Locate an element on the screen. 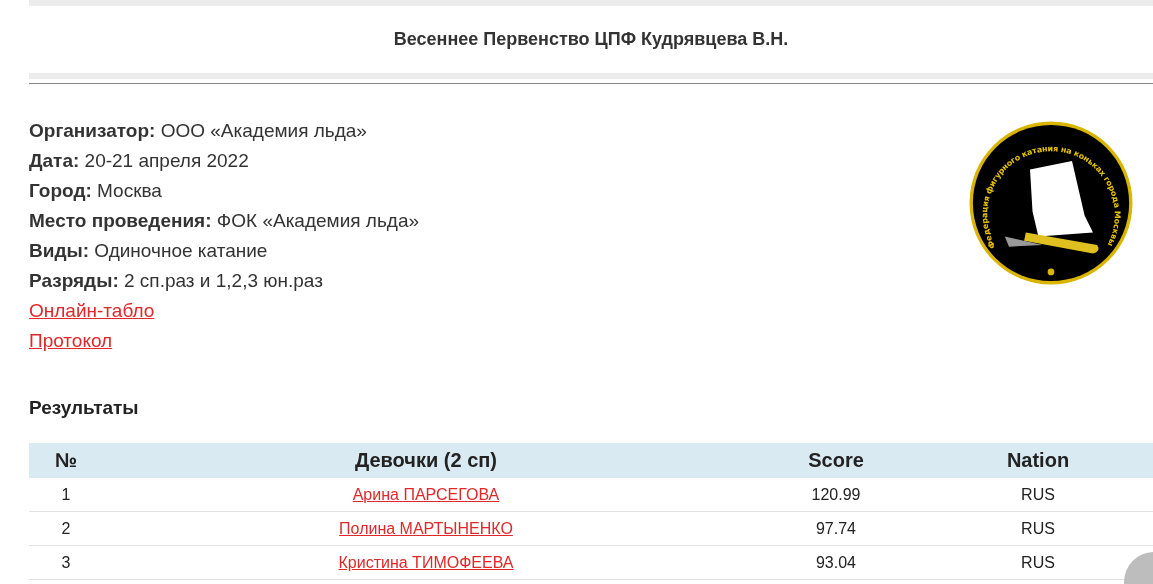 The height and width of the screenshot is (584, 1153). column-header: Score is located at coordinates (836, 460).